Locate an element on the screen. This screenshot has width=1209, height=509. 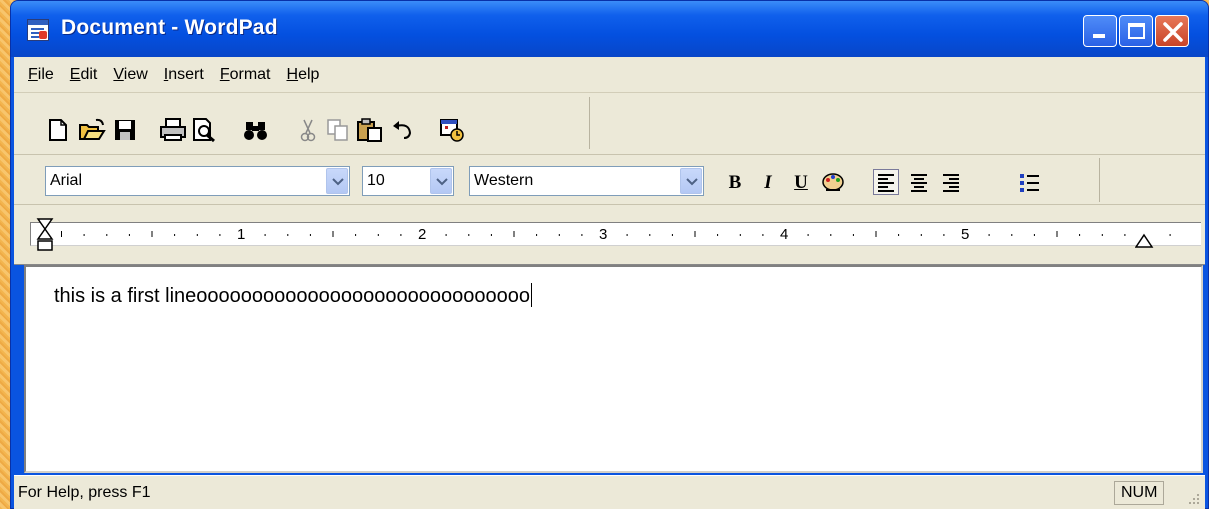
resize-grip-icon is located at coordinates (1193, 498).